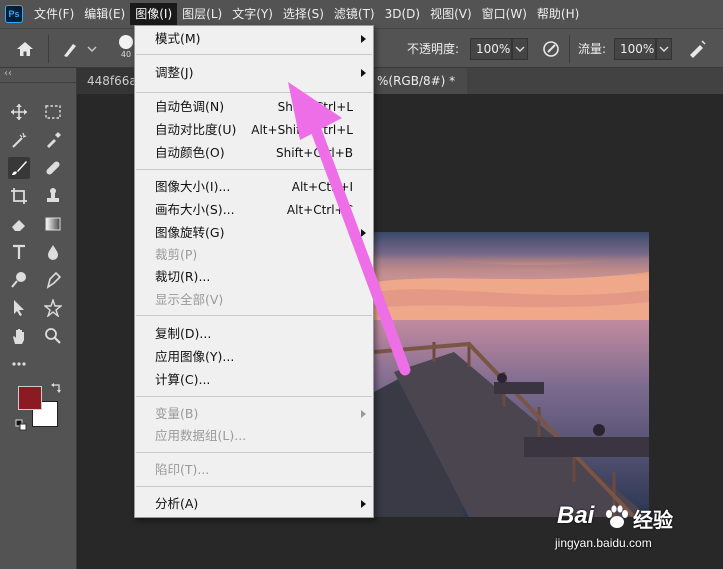 The image size is (723, 569). Describe the element at coordinates (491, 49) in the screenshot. I see `opacity-field: 100%` at that location.